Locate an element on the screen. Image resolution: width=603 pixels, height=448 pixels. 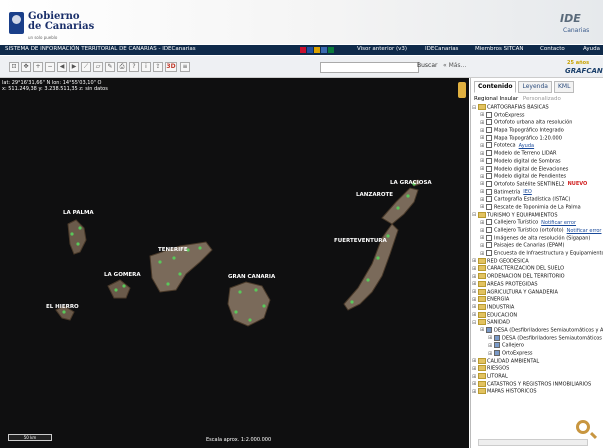
zoom-out-icon: − is located at coordinates (50, 67).